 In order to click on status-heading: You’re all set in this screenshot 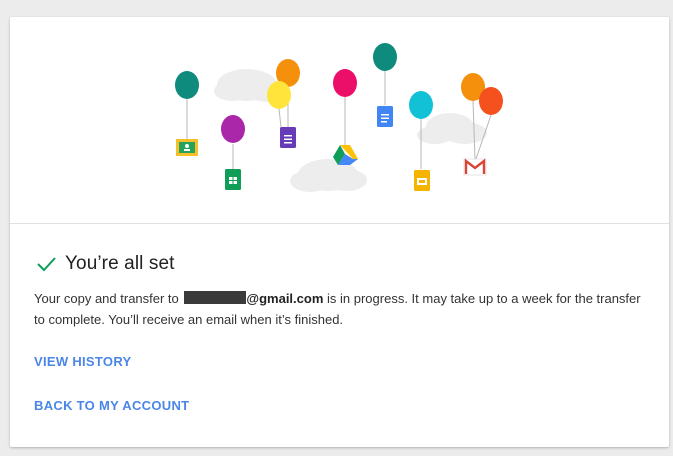, I will do `click(105, 264)`.